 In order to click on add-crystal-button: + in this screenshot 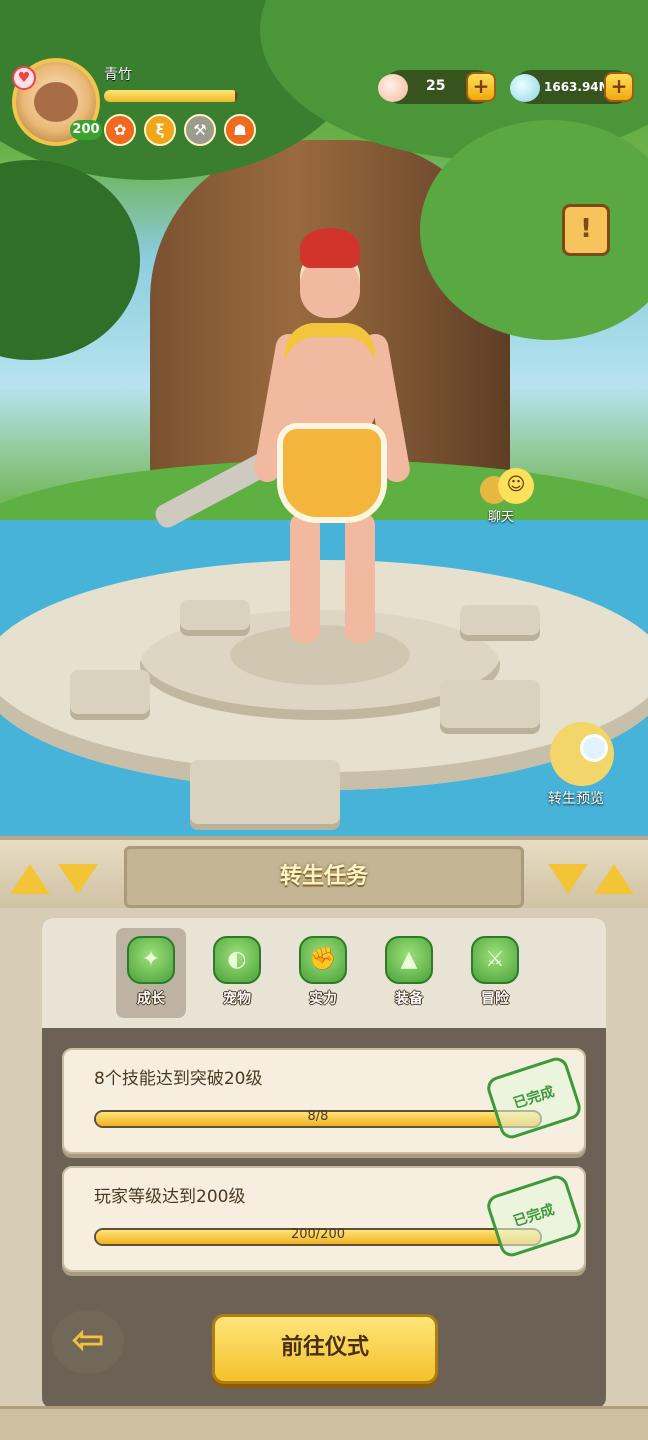, I will do `click(619, 87)`.